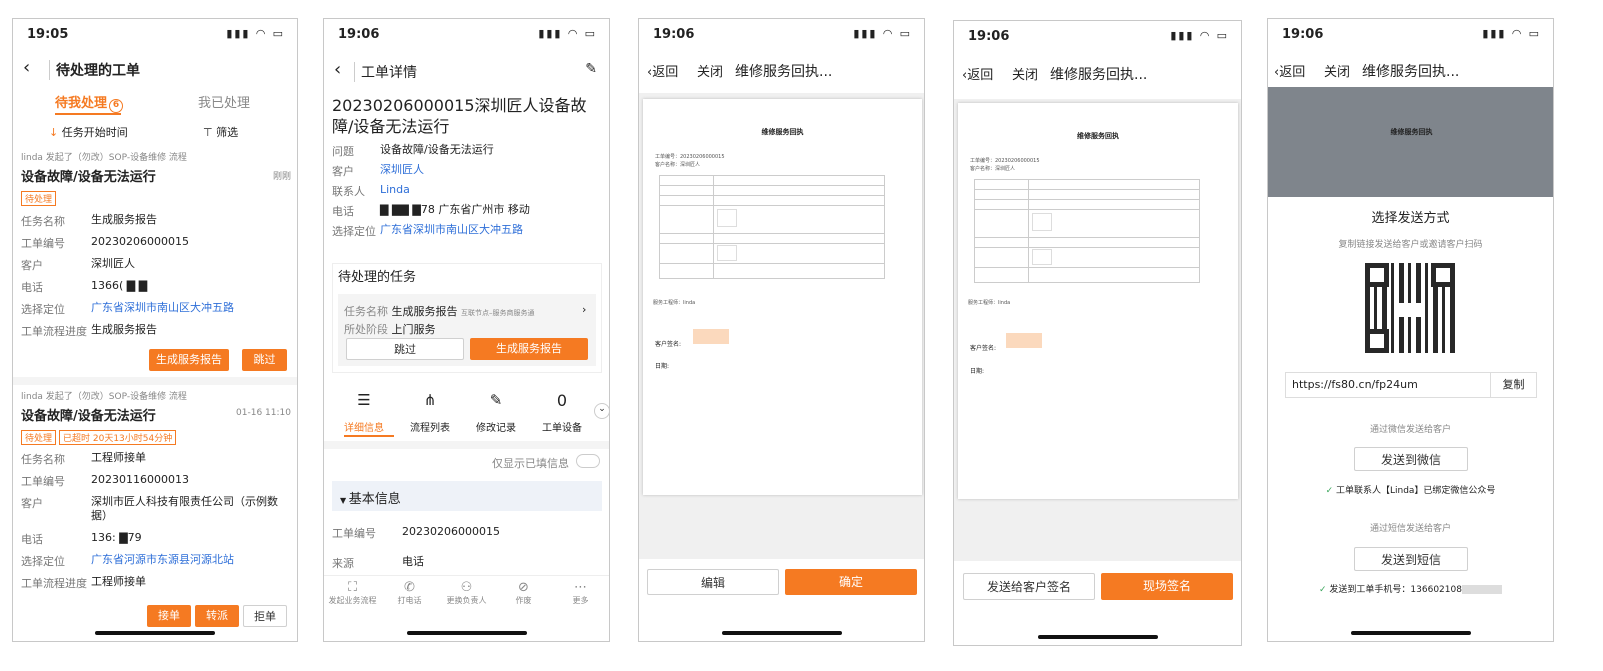 This screenshot has width=1603, height=671. What do you see at coordinates (1411, 559) in the screenshot?
I see `send-sms-button: 发送到短信` at bounding box center [1411, 559].